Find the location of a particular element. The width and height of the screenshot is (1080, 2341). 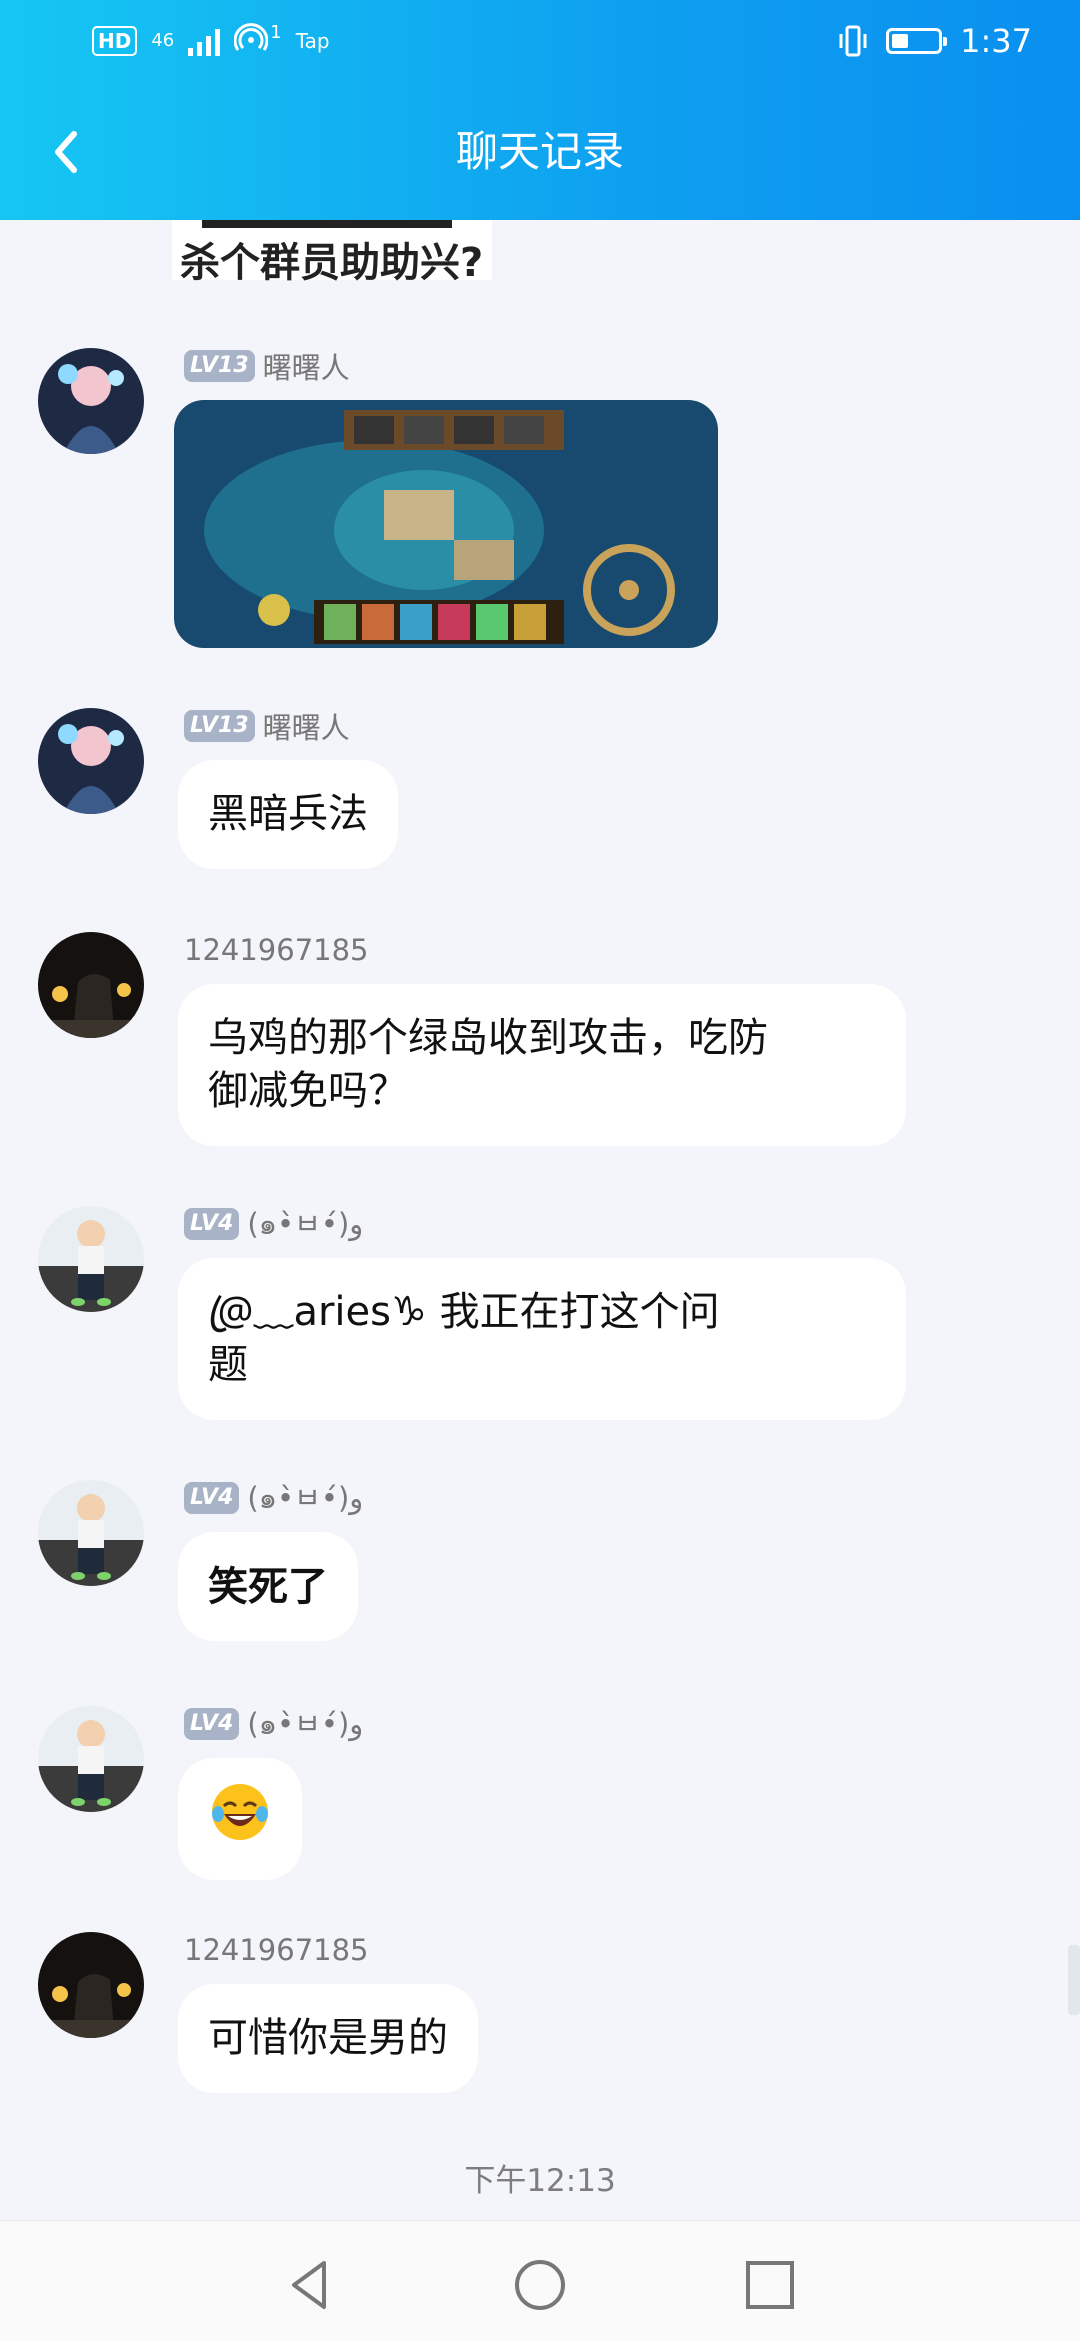

nav-bar: 聊天记录 is located at coordinates (540, 155).